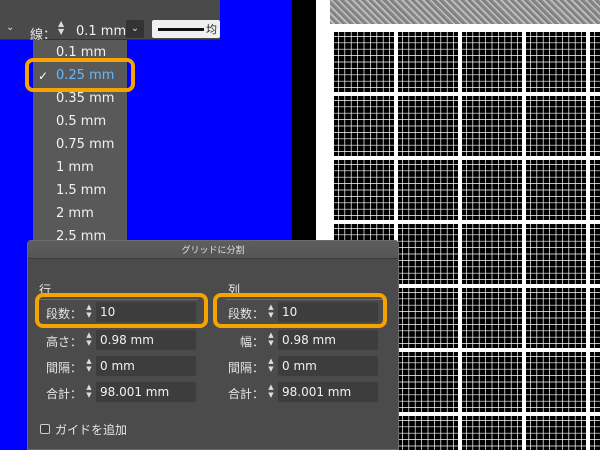 The width and height of the screenshot is (600, 450). What do you see at coordinates (80, 214) in the screenshot?
I see `menu-item: 2 mm` at bounding box center [80, 214].